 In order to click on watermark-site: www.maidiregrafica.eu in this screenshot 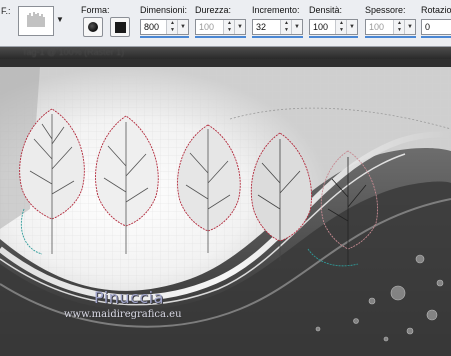, I will do `click(123, 314)`.